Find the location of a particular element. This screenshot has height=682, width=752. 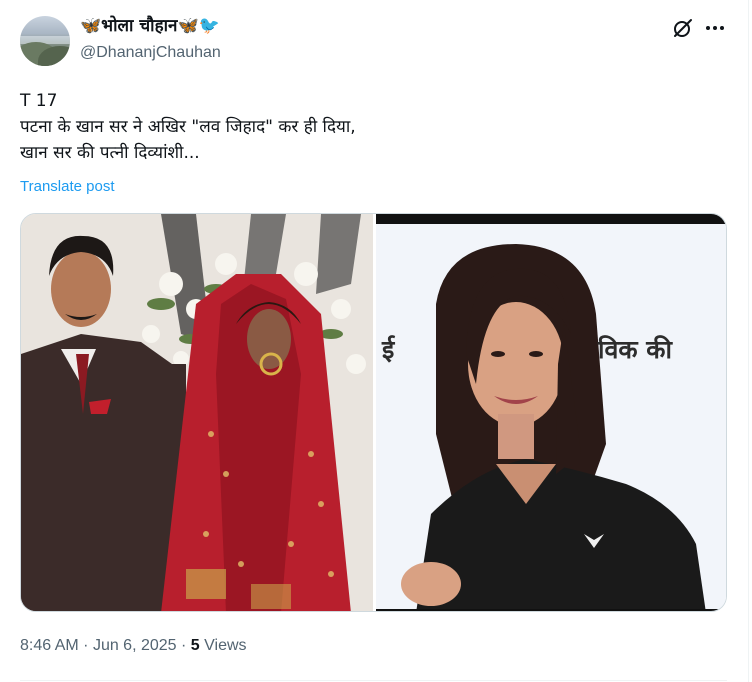

avatar is located at coordinates (45, 41).